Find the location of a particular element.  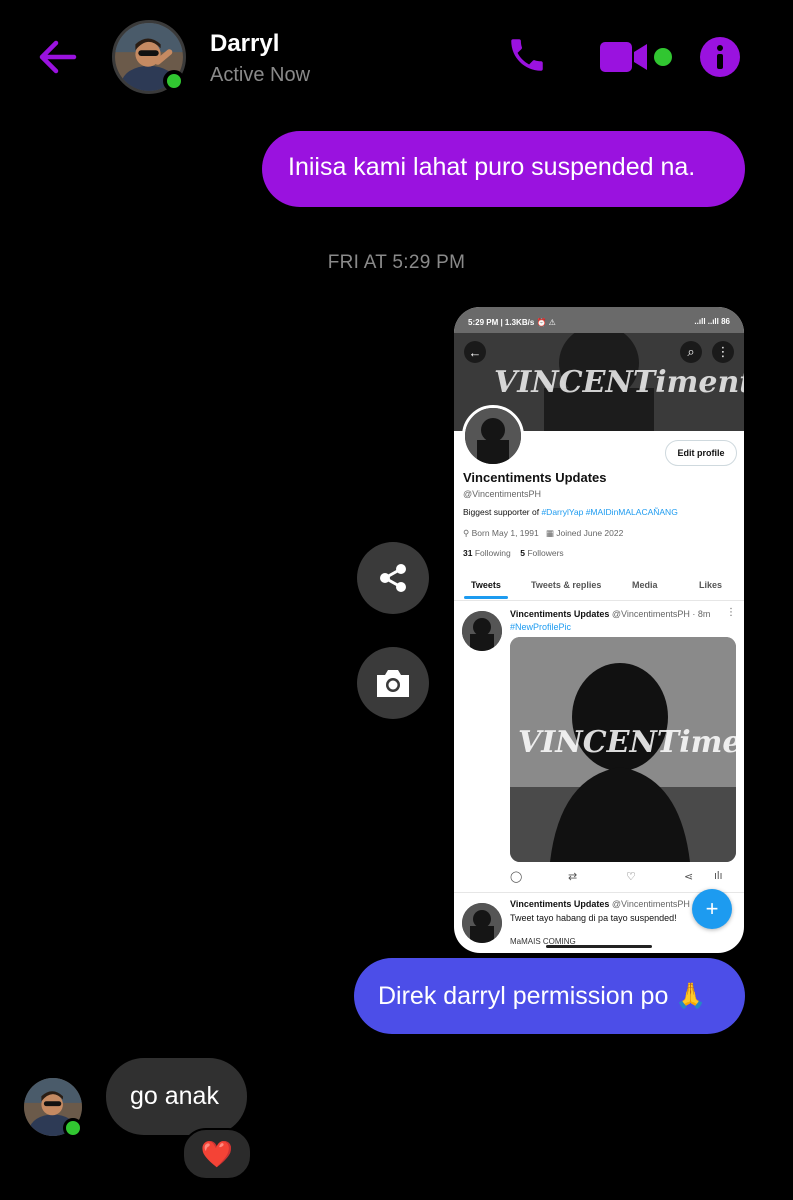

profile-tabs: Tweets Tweets & replies Media Likes is located at coordinates (599, 587).